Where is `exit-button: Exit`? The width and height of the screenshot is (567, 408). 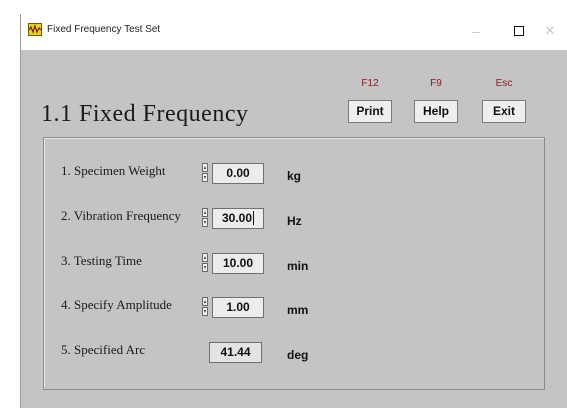 exit-button: Exit is located at coordinates (504, 111).